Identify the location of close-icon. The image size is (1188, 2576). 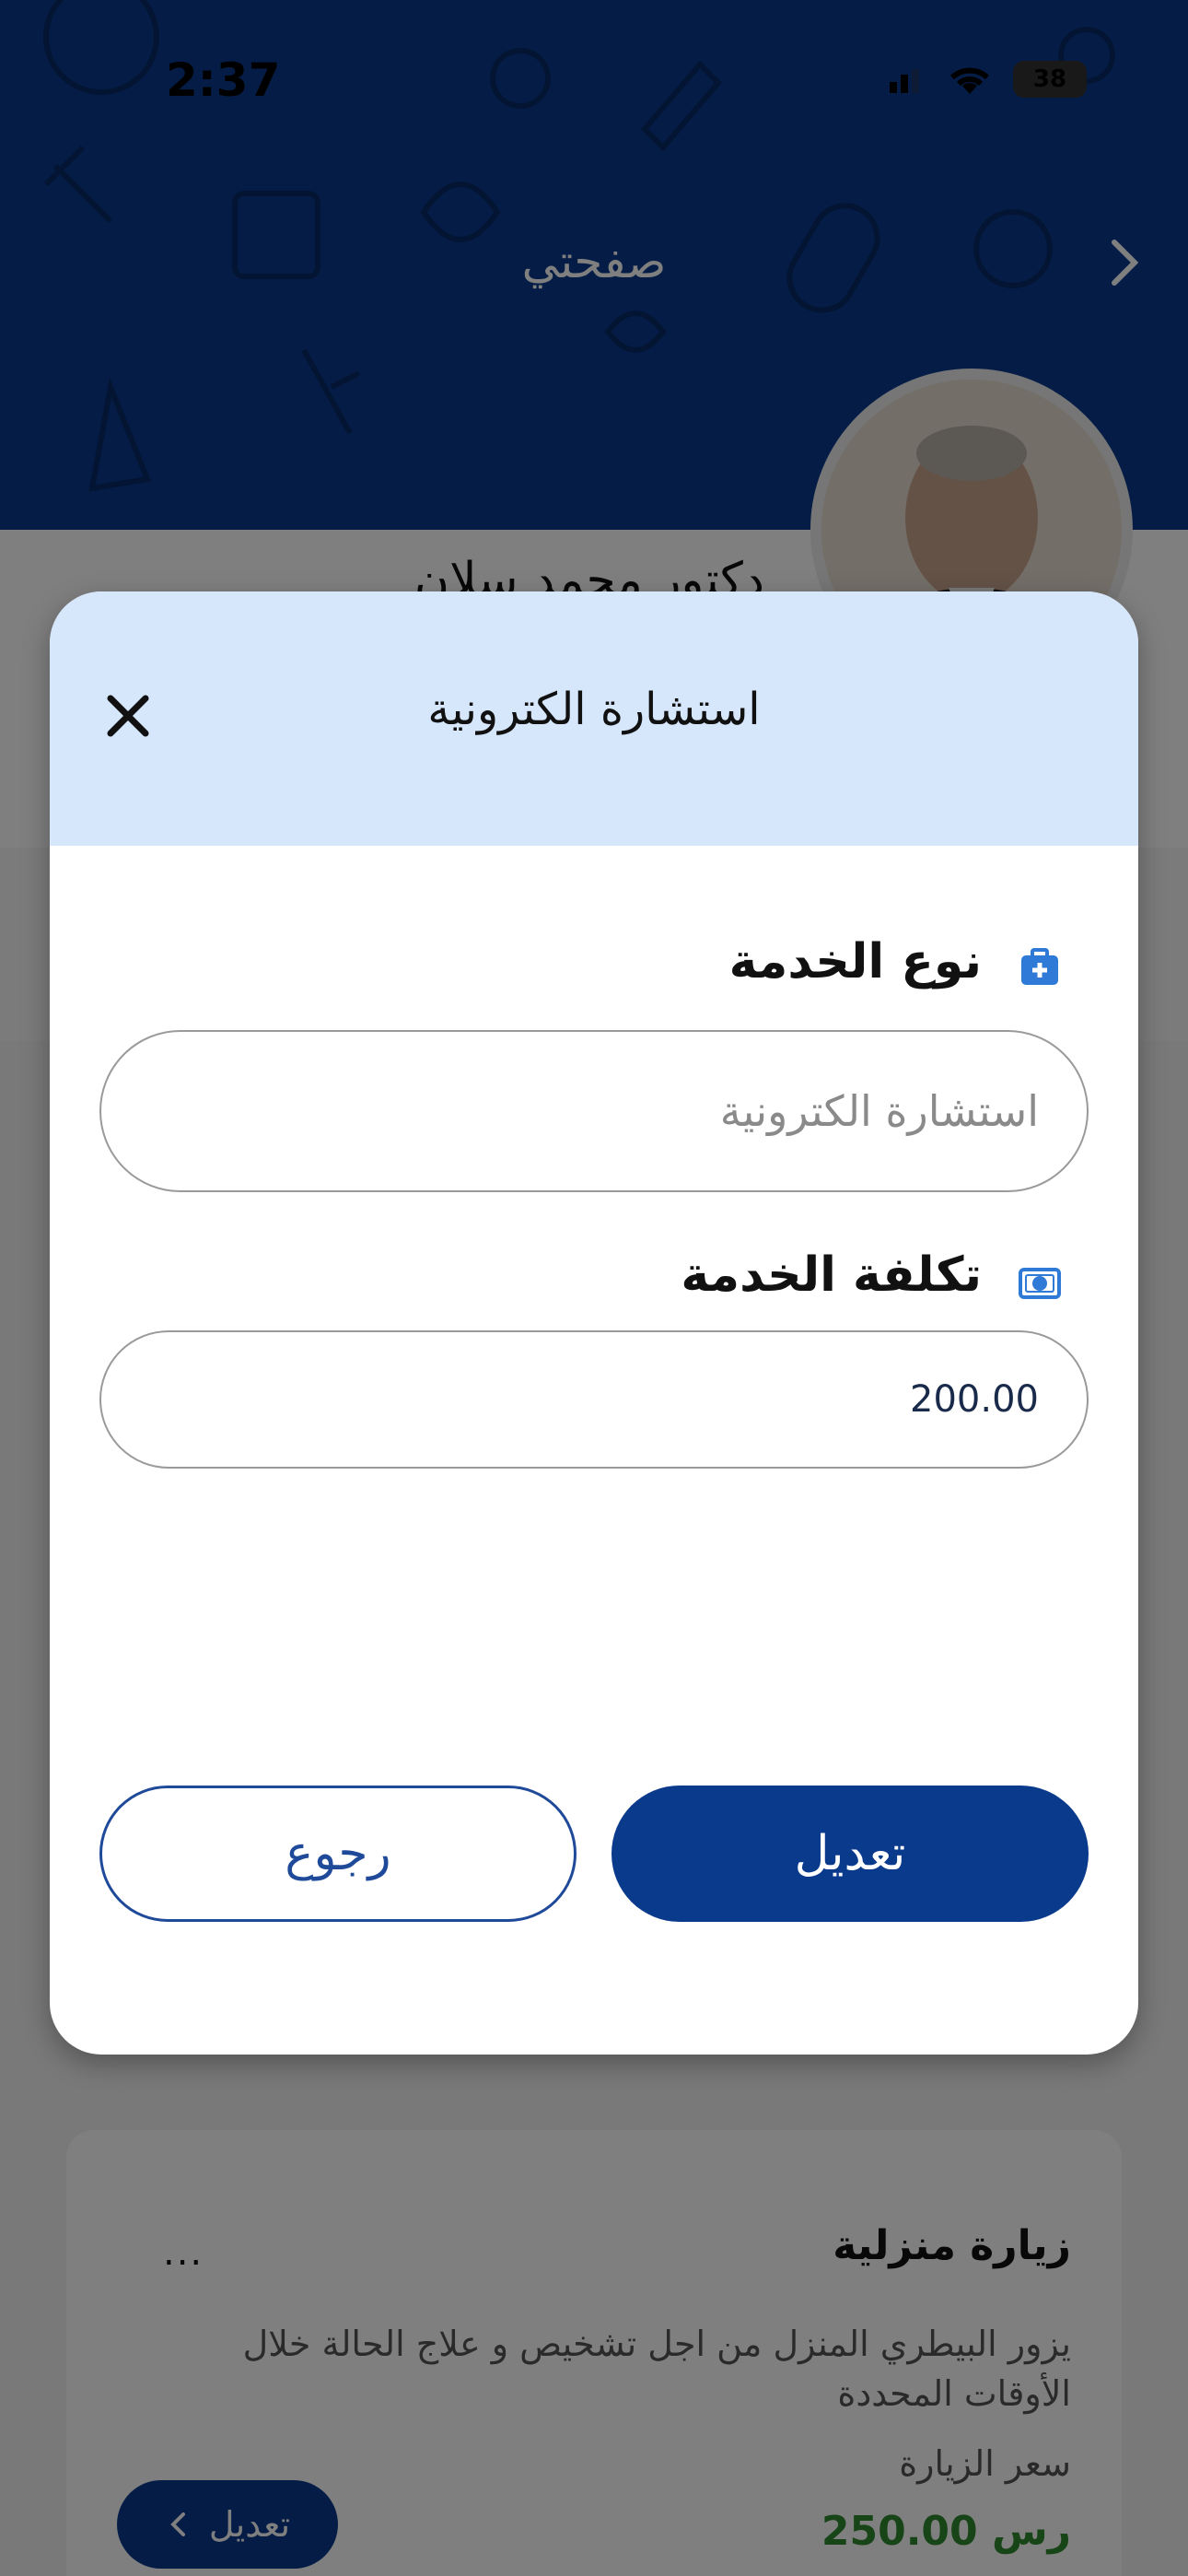
(128, 716).